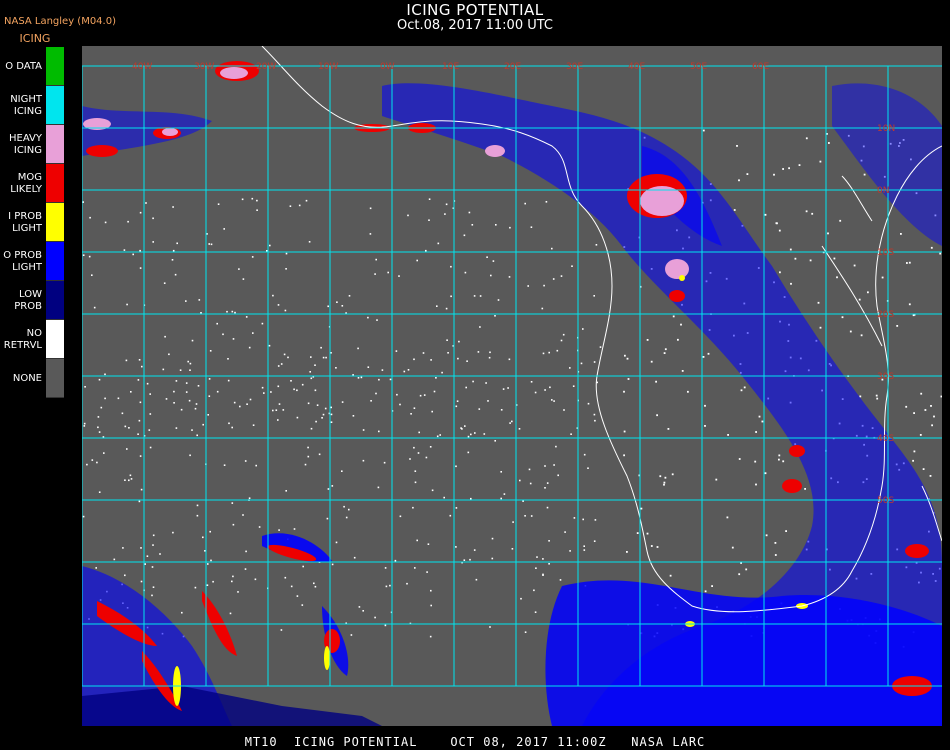 This screenshot has width=950, height=750. Describe the element at coordinates (204, 67) in the screenshot. I see `longitude-label: 30W` at that location.